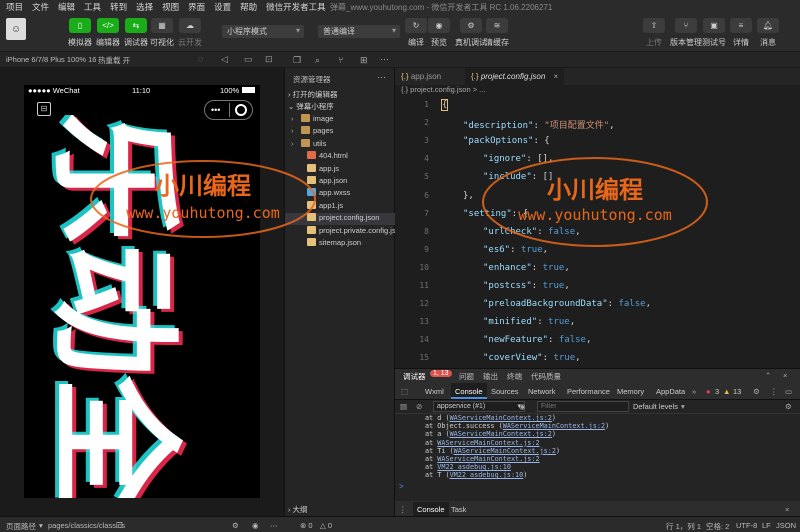  What do you see at coordinates (686, 33) in the screenshot?
I see `version-button: ⑂ 版本管理` at bounding box center [686, 33].